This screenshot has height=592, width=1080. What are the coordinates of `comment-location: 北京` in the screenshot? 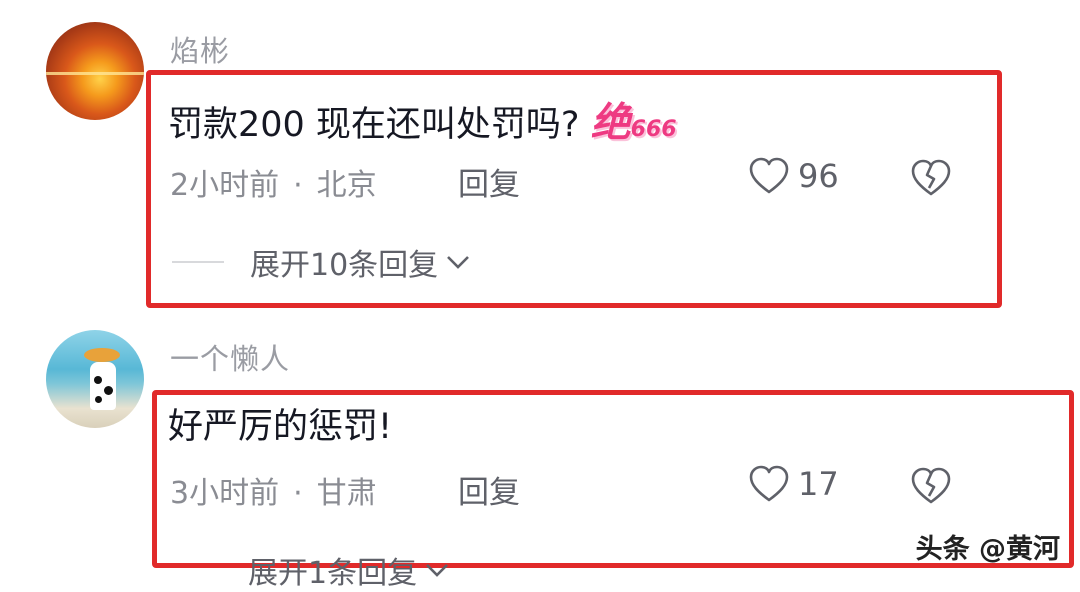 It's located at (346, 185).